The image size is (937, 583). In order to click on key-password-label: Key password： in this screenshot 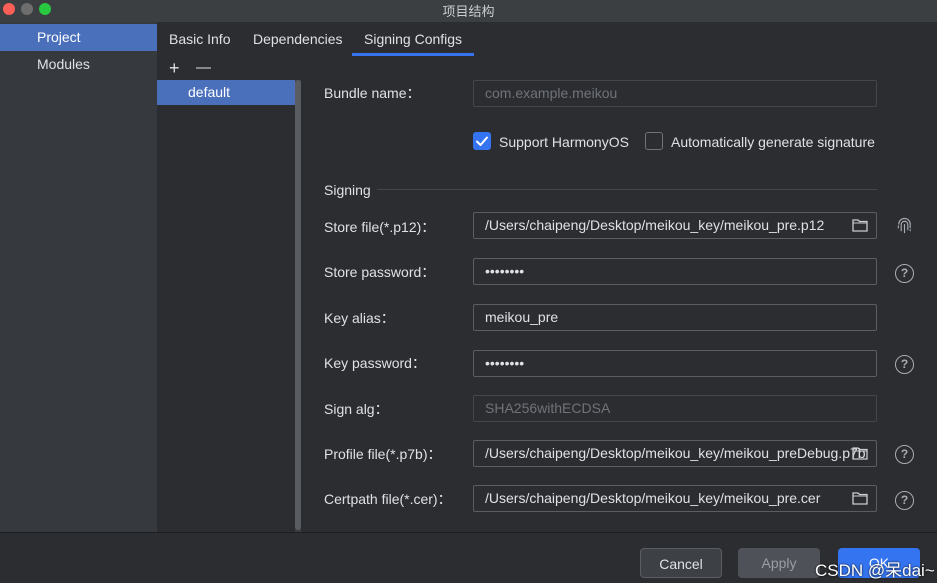, I will do `click(375, 363)`.